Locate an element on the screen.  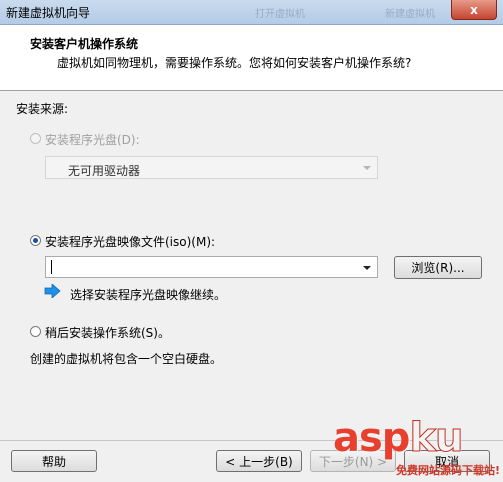
install-source-label: 安装来源: is located at coordinates (42, 109).